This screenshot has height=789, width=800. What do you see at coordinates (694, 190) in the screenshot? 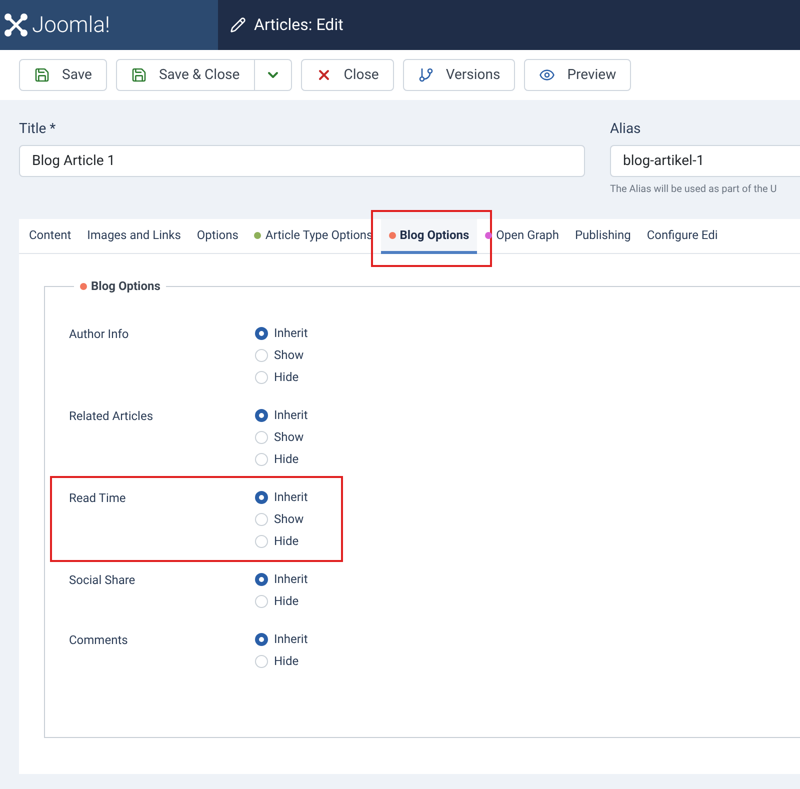
I see `alias-hint: The Alias will be used as part of the U` at bounding box center [694, 190].